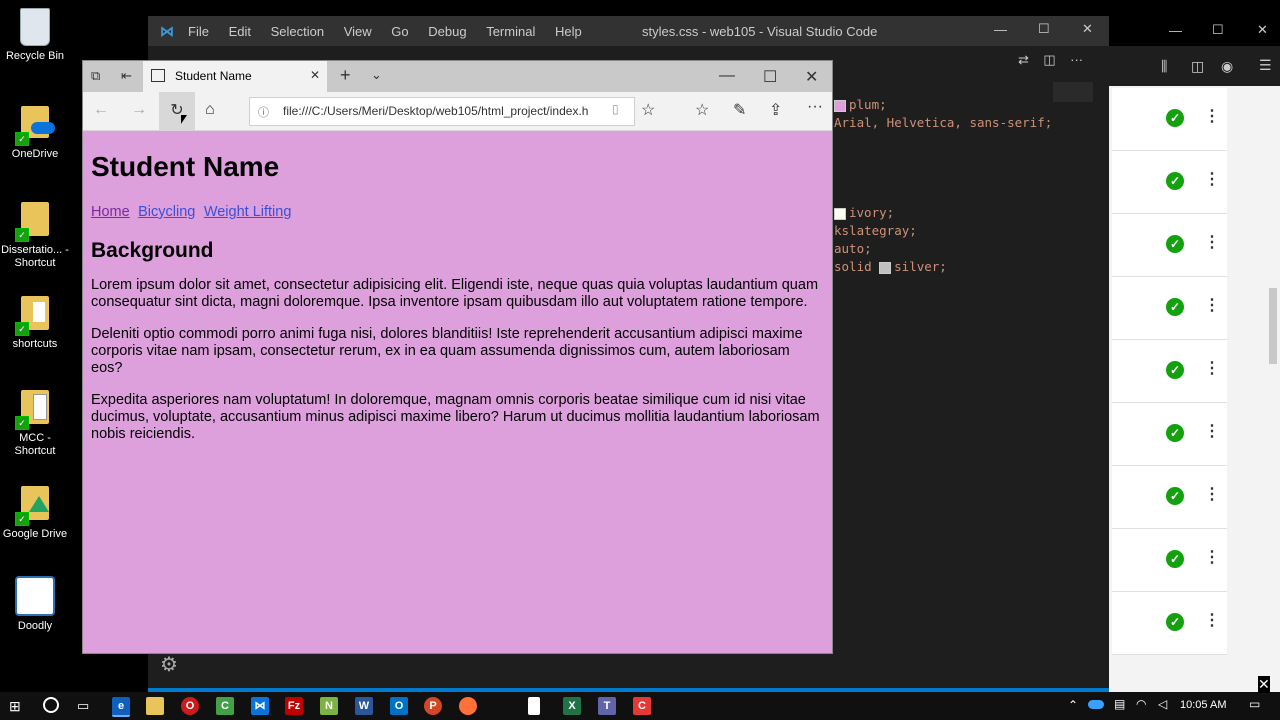 The image size is (1280, 720). Describe the element at coordinates (364, 706) in the screenshot. I see `word-icon: W` at that location.